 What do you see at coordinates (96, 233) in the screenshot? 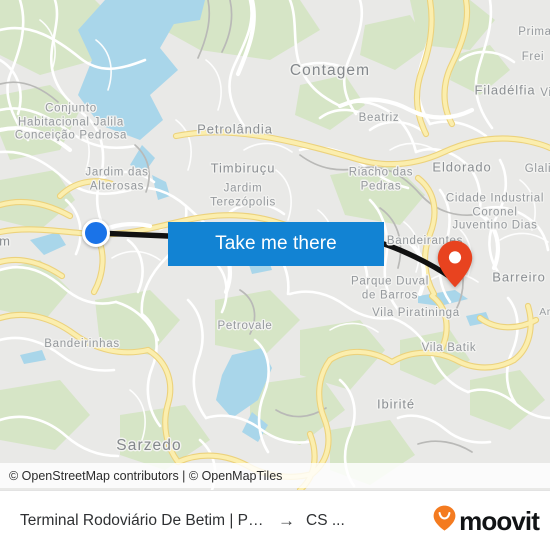
I see `origin-dot-icon` at bounding box center [96, 233].